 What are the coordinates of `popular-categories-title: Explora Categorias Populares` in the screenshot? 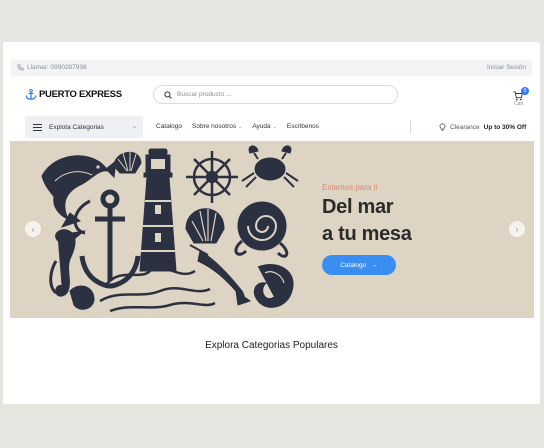 It's located at (271, 345).